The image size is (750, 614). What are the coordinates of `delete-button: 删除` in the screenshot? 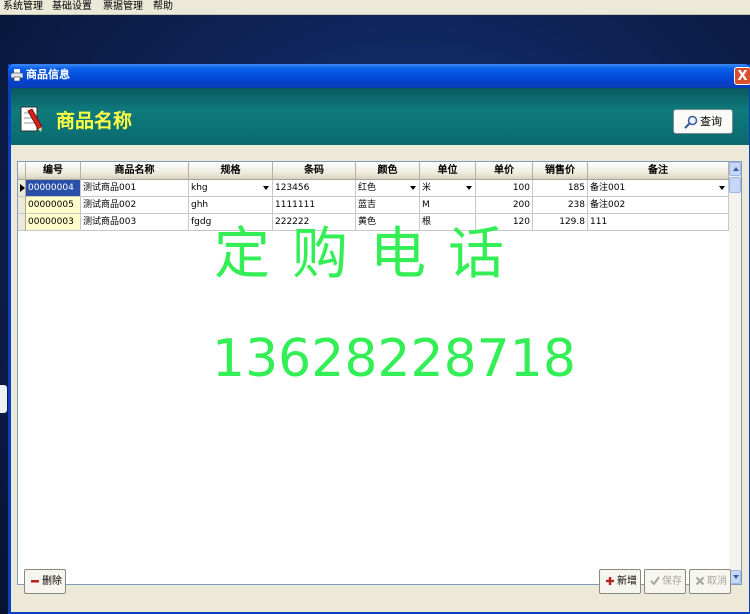 It's located at (45, 581).